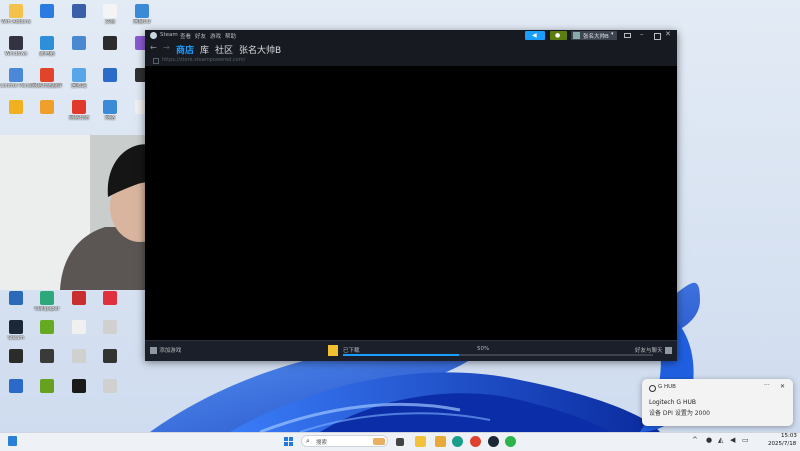 This screenshot has width=800, height=451. I want to click on menu-help: 帮助, so click(230, 36).